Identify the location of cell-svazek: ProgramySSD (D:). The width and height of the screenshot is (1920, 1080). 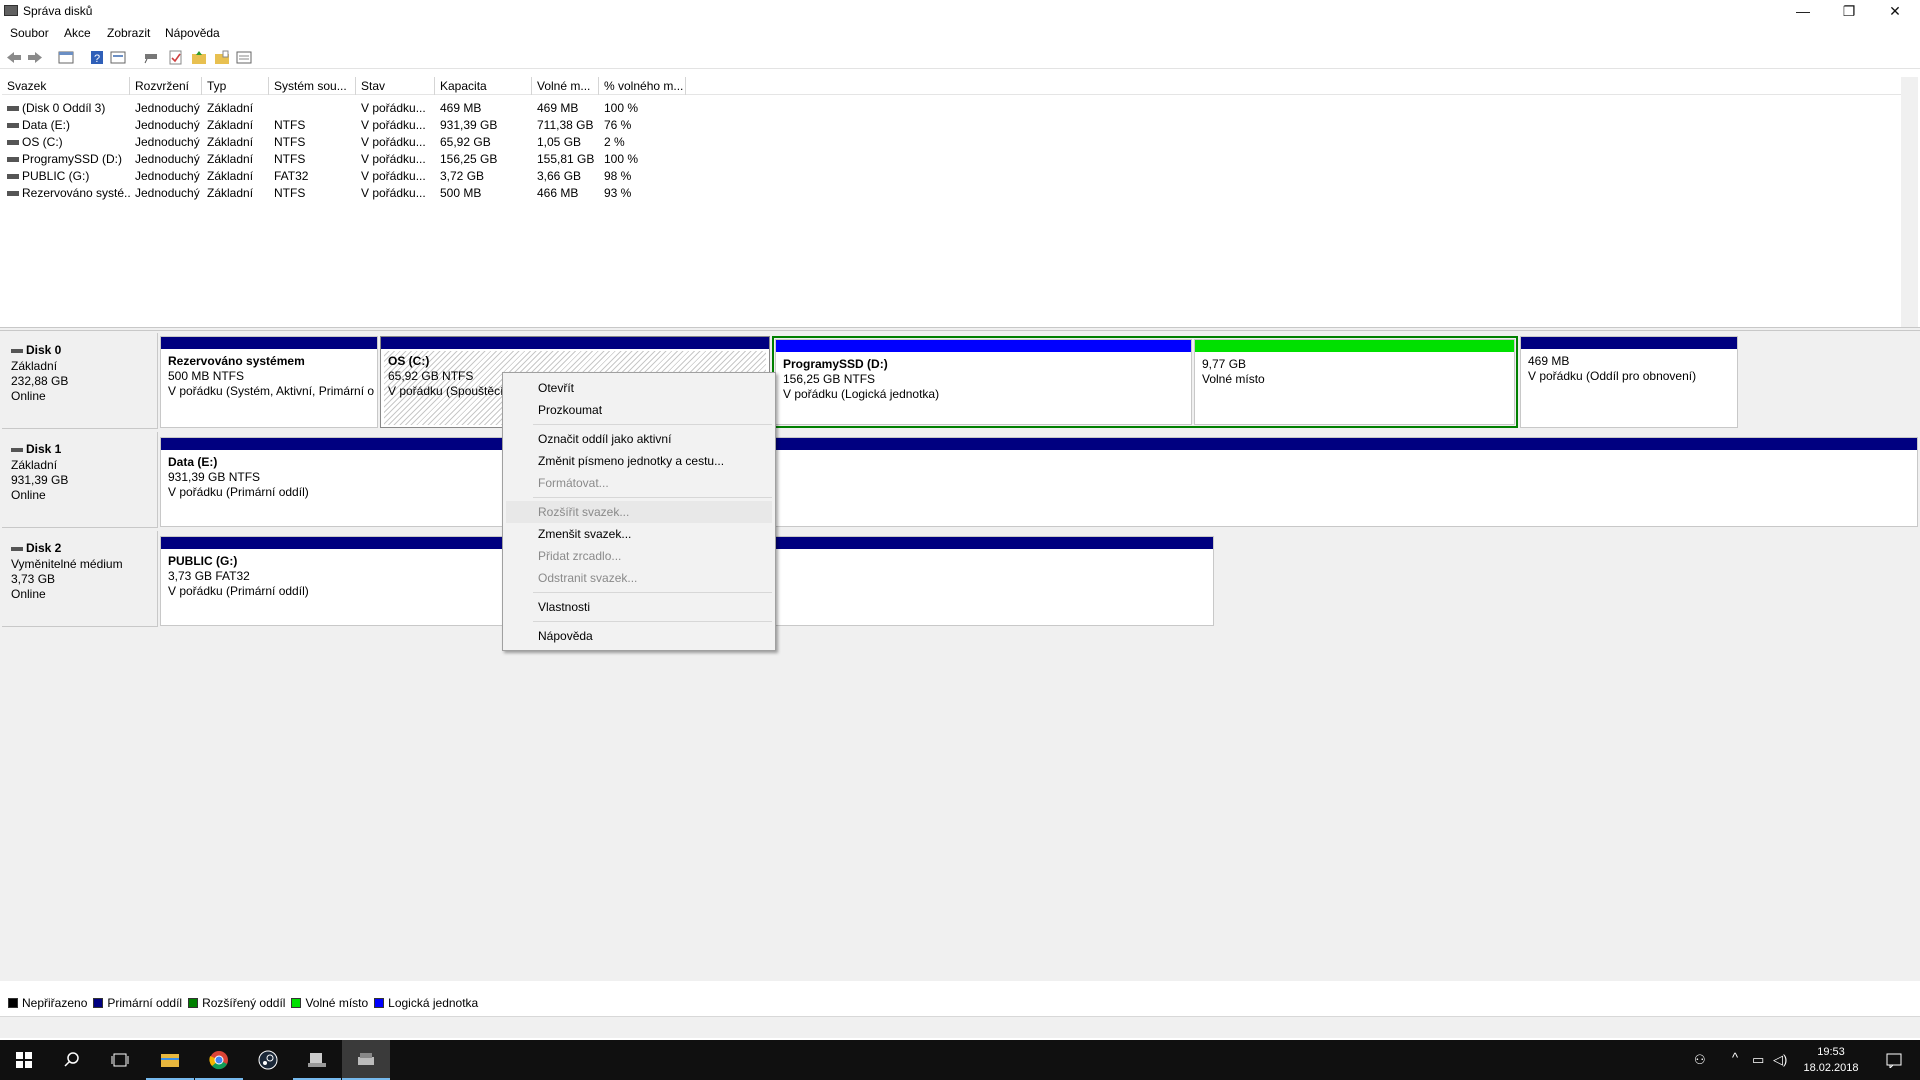
(66, 158).